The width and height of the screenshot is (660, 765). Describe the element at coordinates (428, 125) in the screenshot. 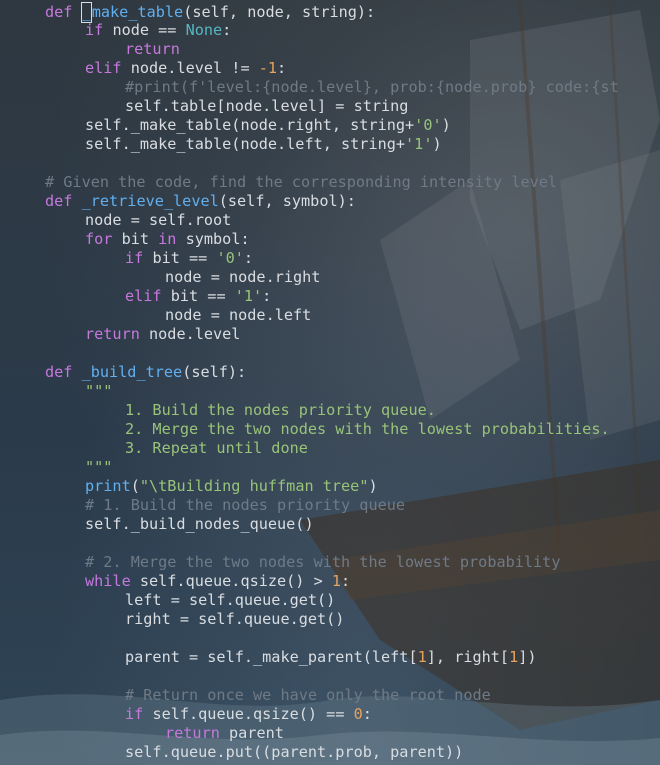

I see `code-token: '0'` at that location.